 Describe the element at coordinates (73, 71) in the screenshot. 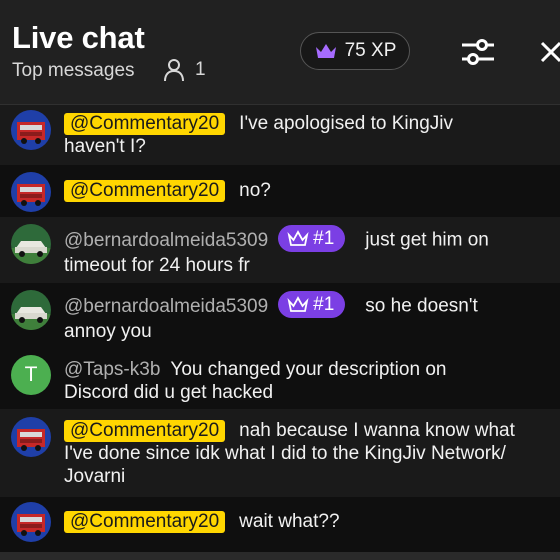

I see `chat-mode-selector: Top messages` at that location.